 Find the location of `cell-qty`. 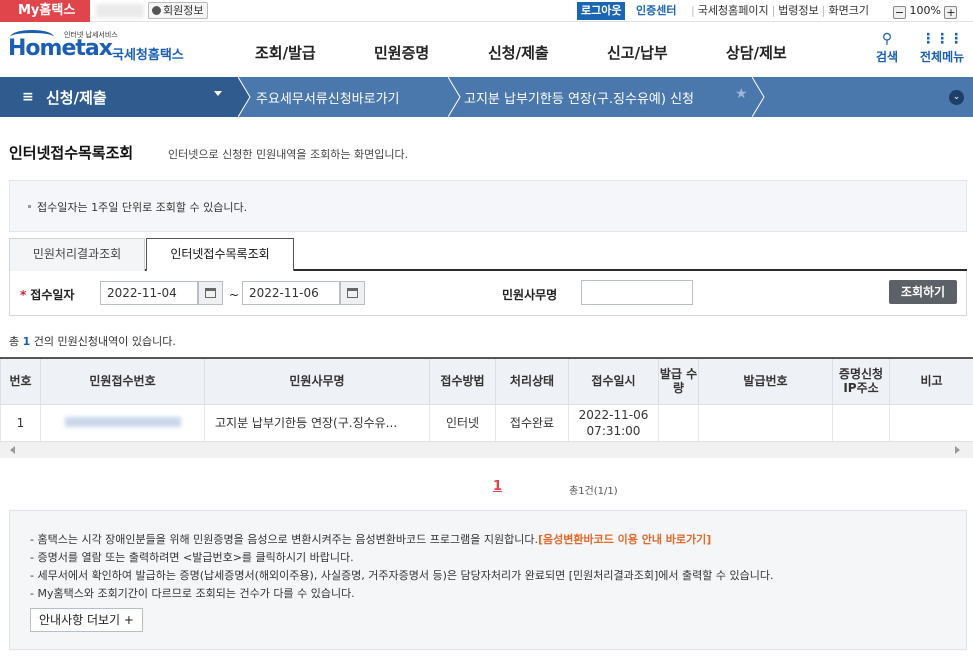

cell-qty is located at coordinates (678, 422).